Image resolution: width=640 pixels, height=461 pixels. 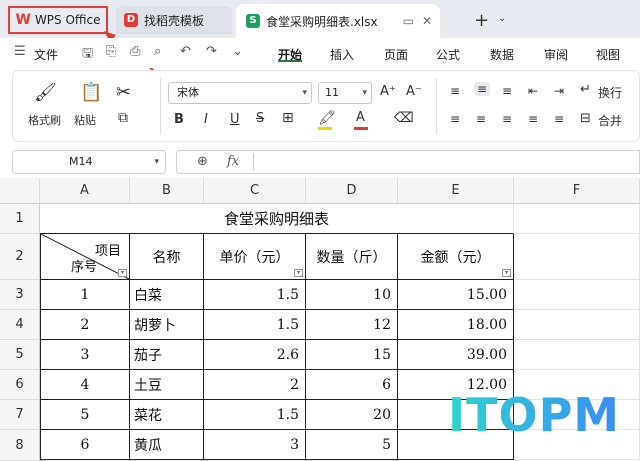 What do you see at coordinates (233, 161) in the screenshot?
I see `fx-label: fx` at bounding box center [233, 161].